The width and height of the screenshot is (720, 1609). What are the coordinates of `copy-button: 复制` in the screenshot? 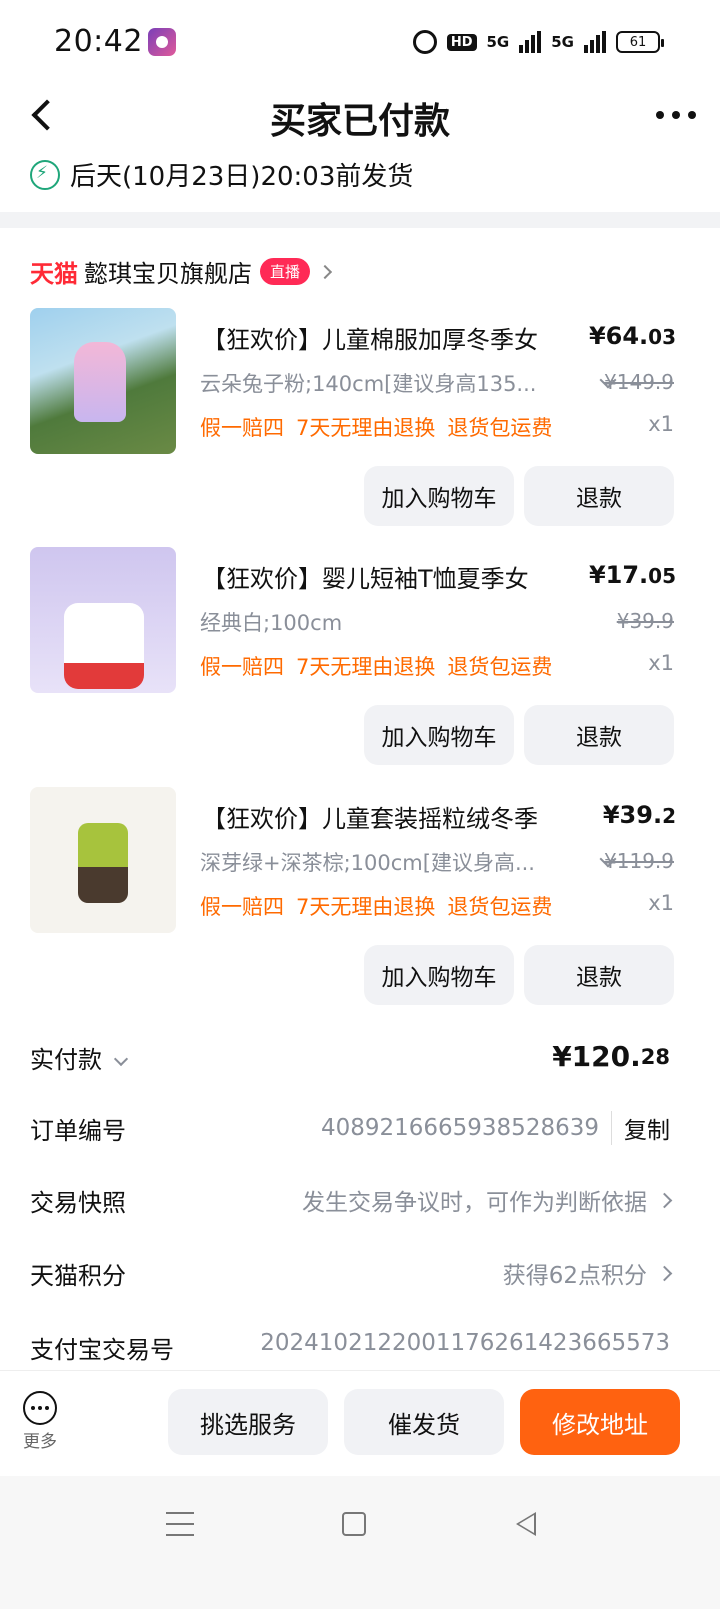 It's located at (640, 1128).